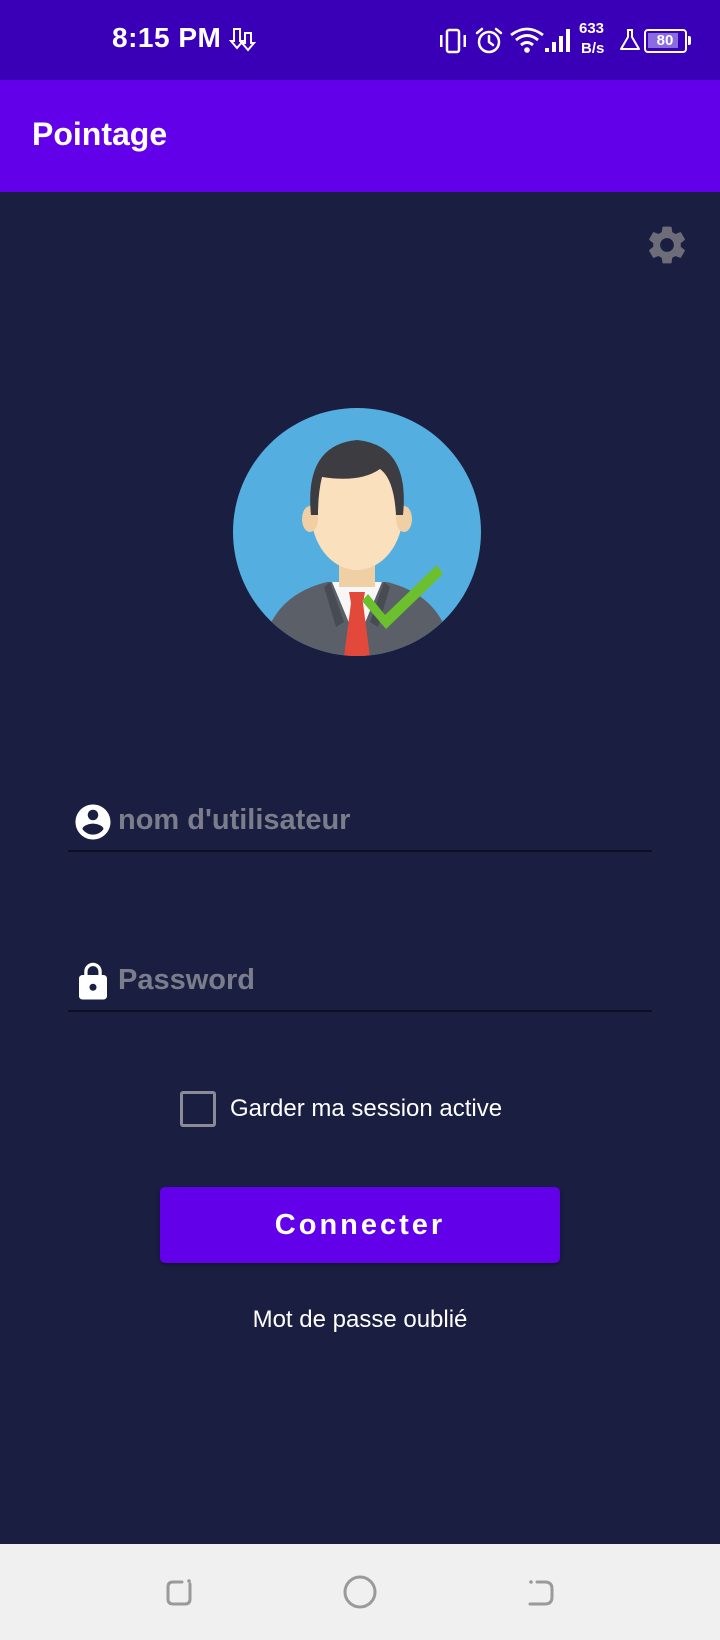 The width and height of the screenshot is (720, 1640). Describe the element at coordinates (100, 134) in the screenshot. I see `page-title: Pointage` at that location.